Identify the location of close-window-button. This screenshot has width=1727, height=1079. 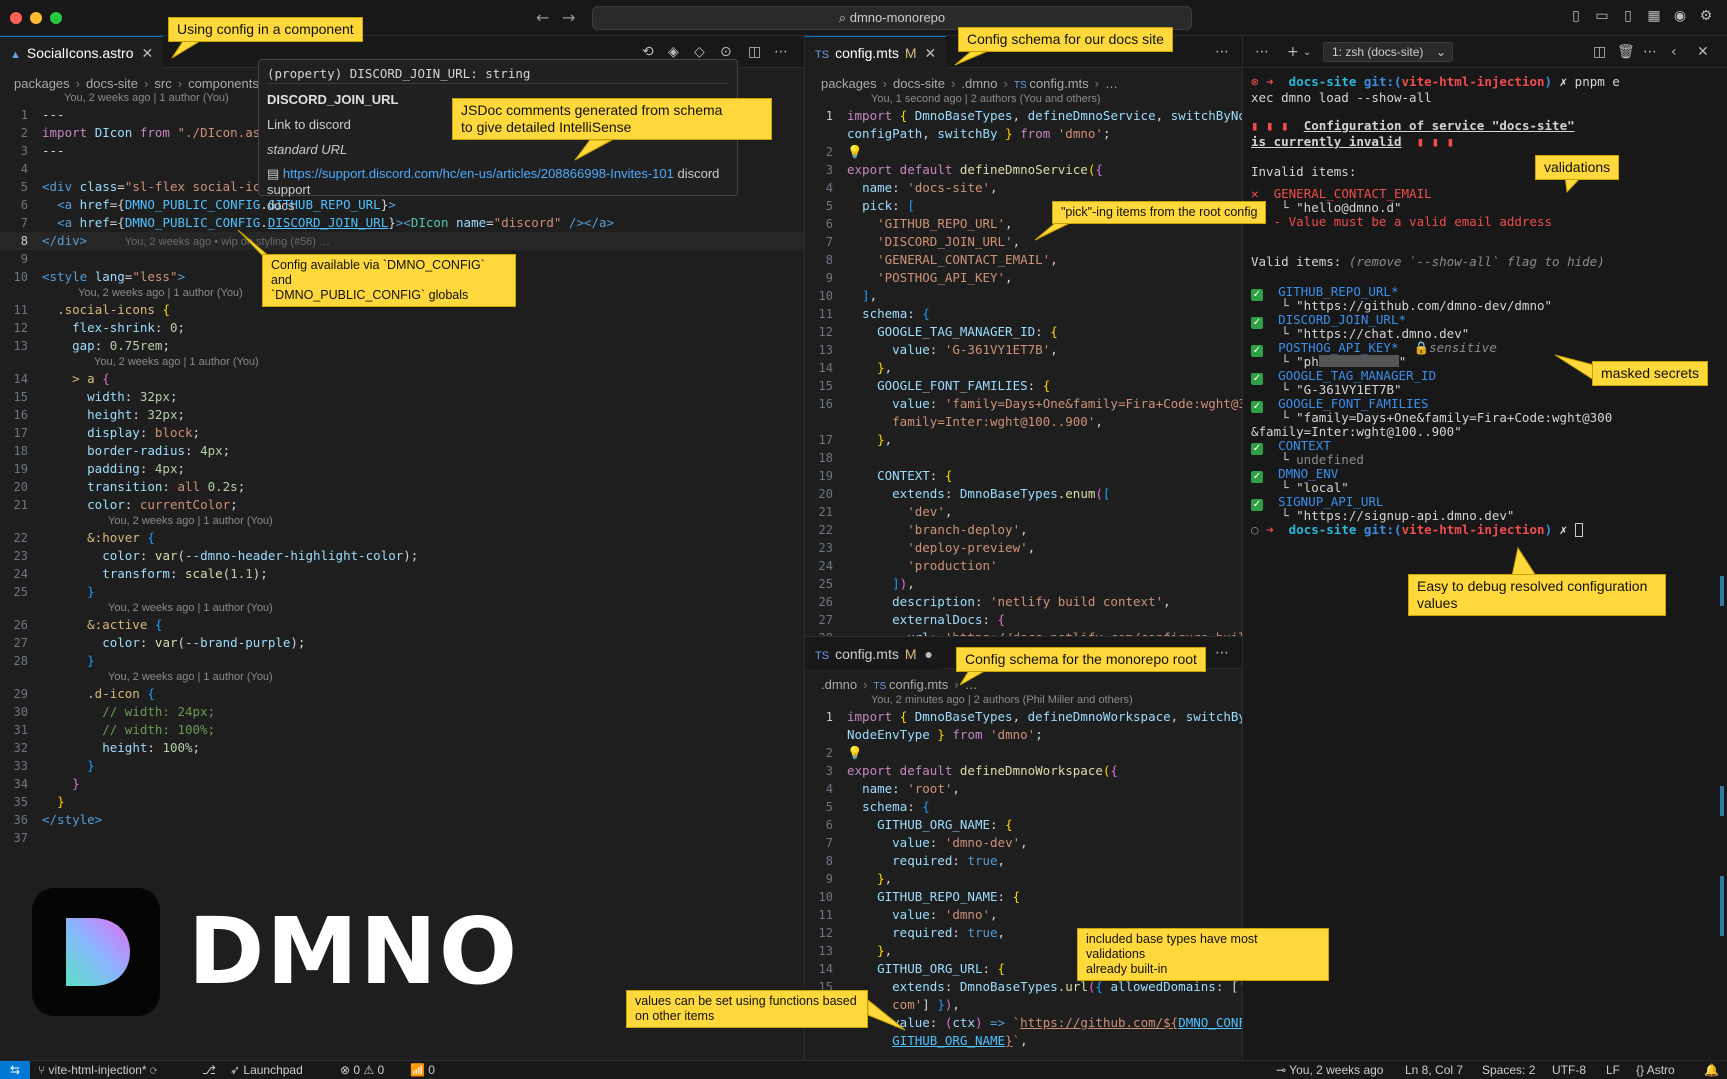
(16, 18).